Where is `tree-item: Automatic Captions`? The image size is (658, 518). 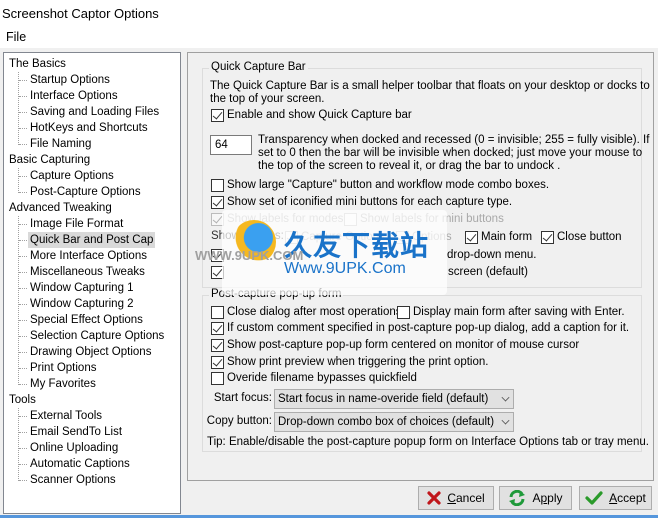
tree-item: Automatic Captions is located at coordinates (80, 464).